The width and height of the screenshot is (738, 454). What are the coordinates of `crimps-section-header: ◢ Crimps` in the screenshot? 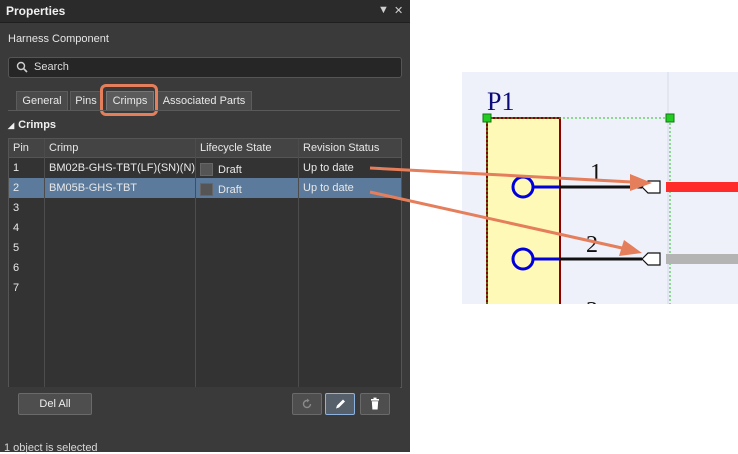 It's located at (32, 125).